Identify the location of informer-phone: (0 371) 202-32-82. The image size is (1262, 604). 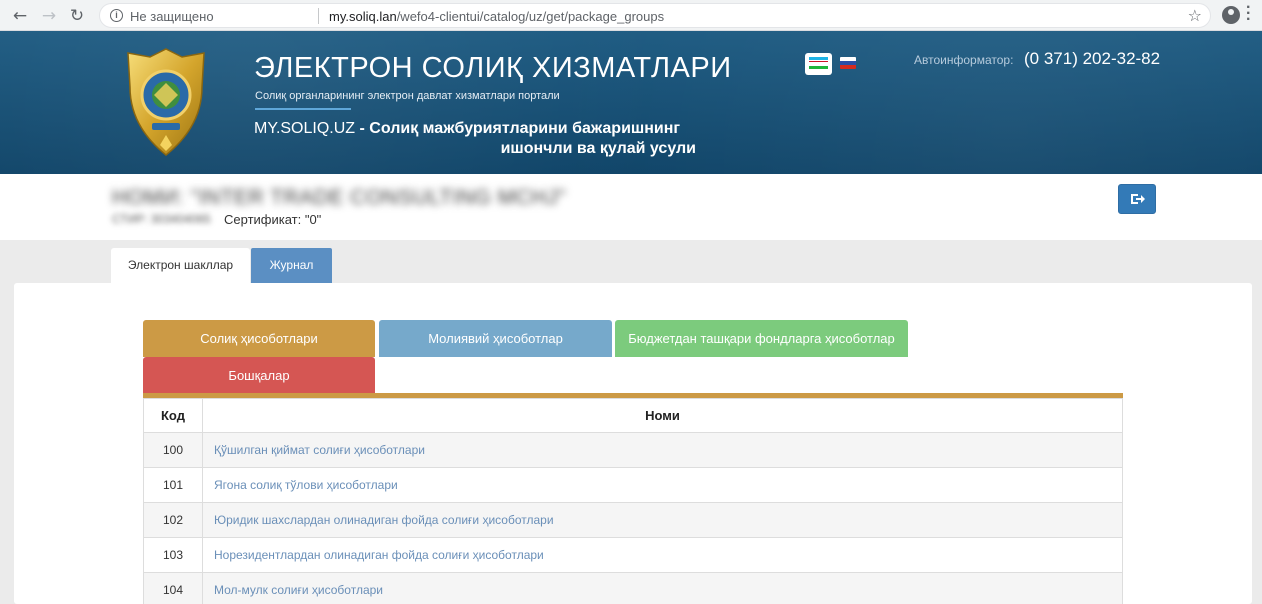
(1092, 58).